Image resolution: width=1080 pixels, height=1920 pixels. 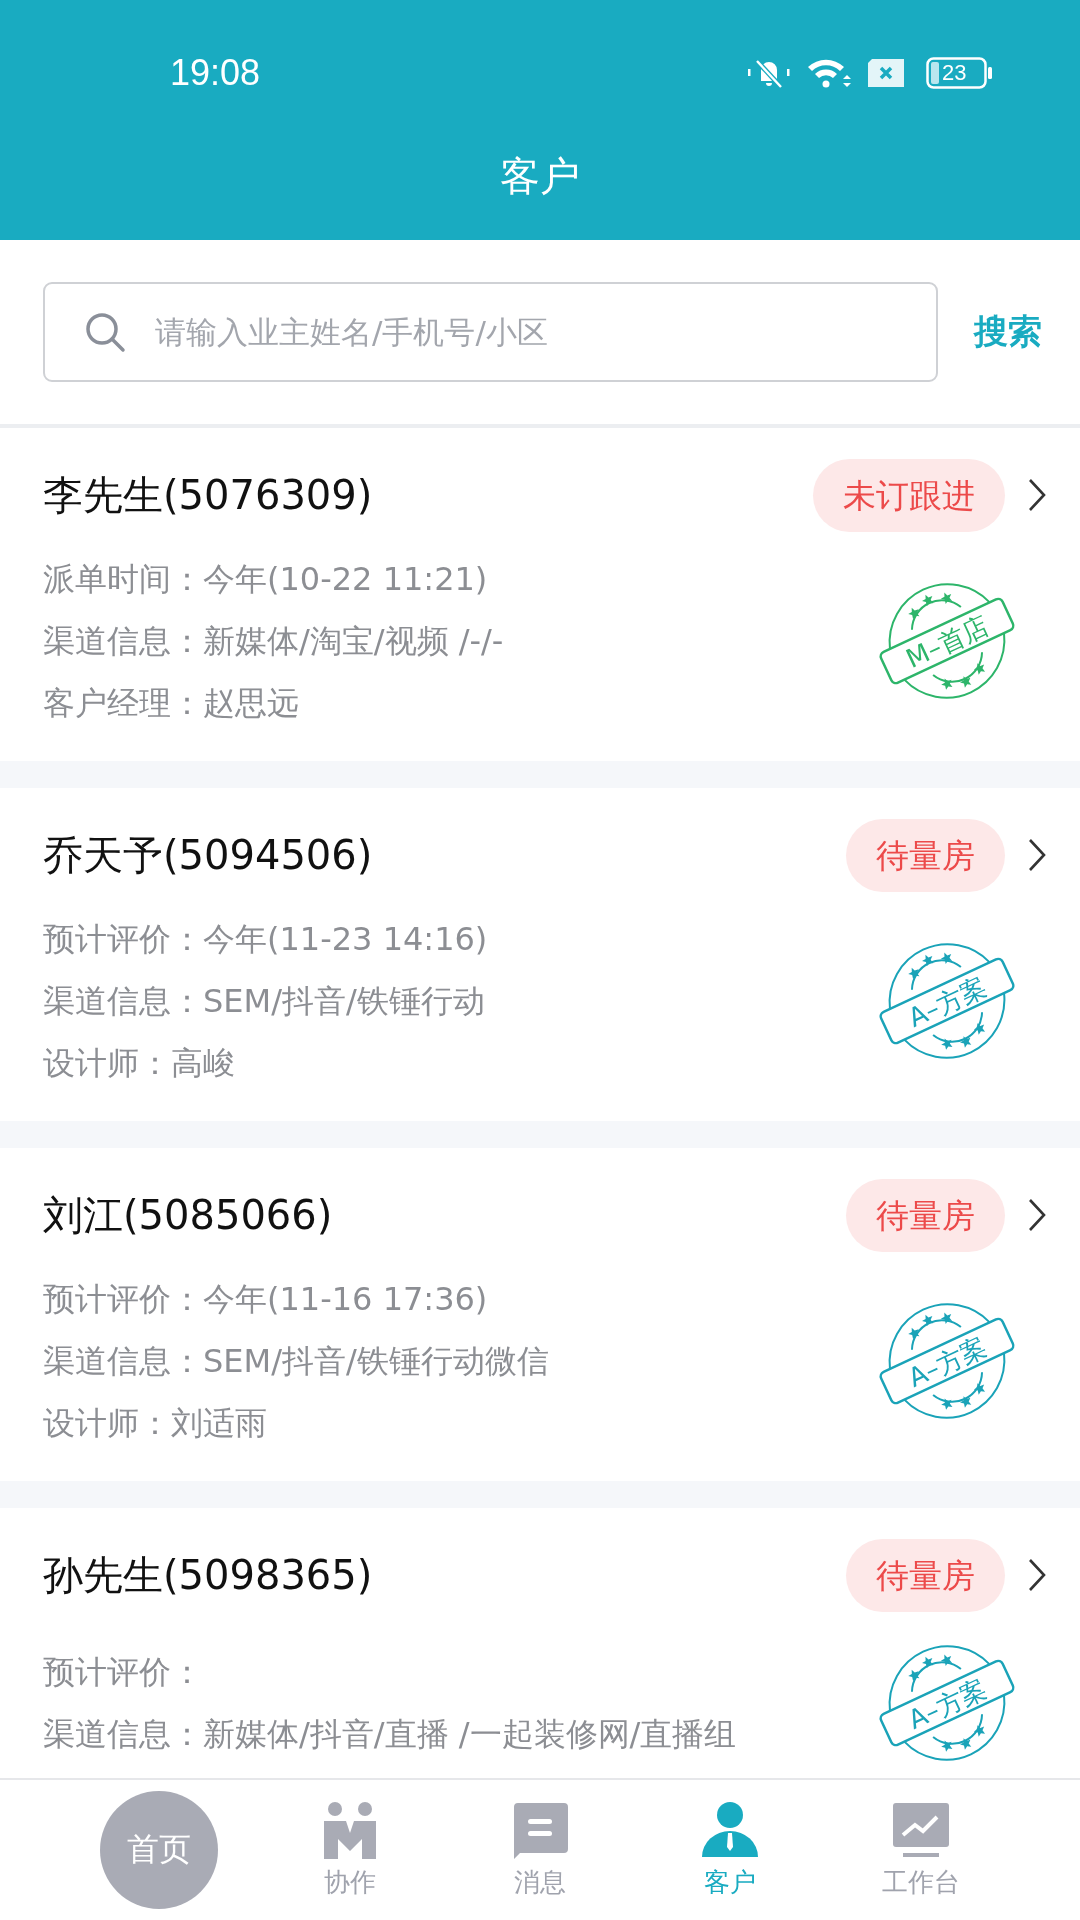 What do you see at coordinates (296, 1361) in the screenshot?
I see `customer-info: 渠道信息：SEM/抖音/铁锤行动微信` at bounding box center [296, 1361].